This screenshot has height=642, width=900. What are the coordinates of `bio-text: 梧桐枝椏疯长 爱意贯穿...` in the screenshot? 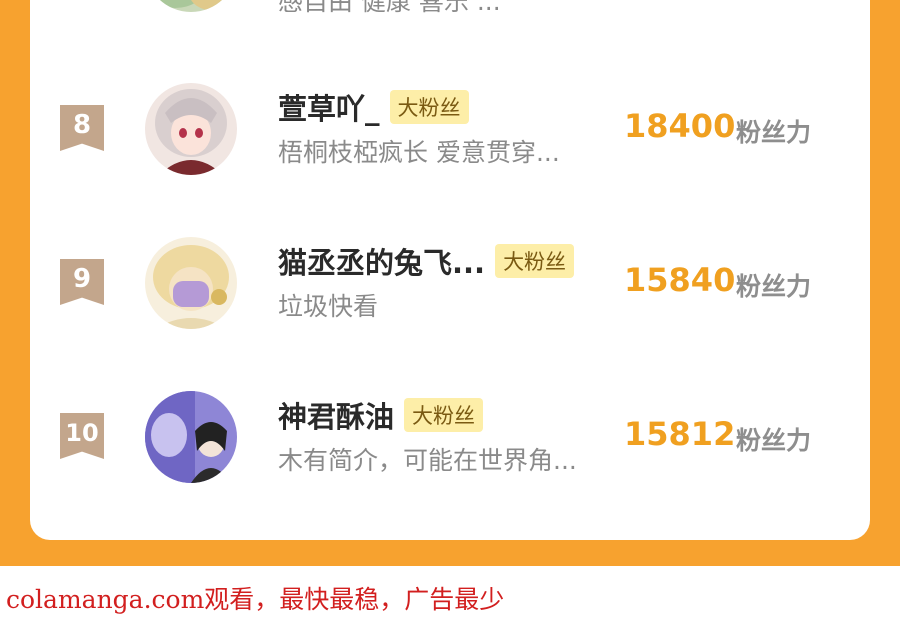 It's located at (419, 152).